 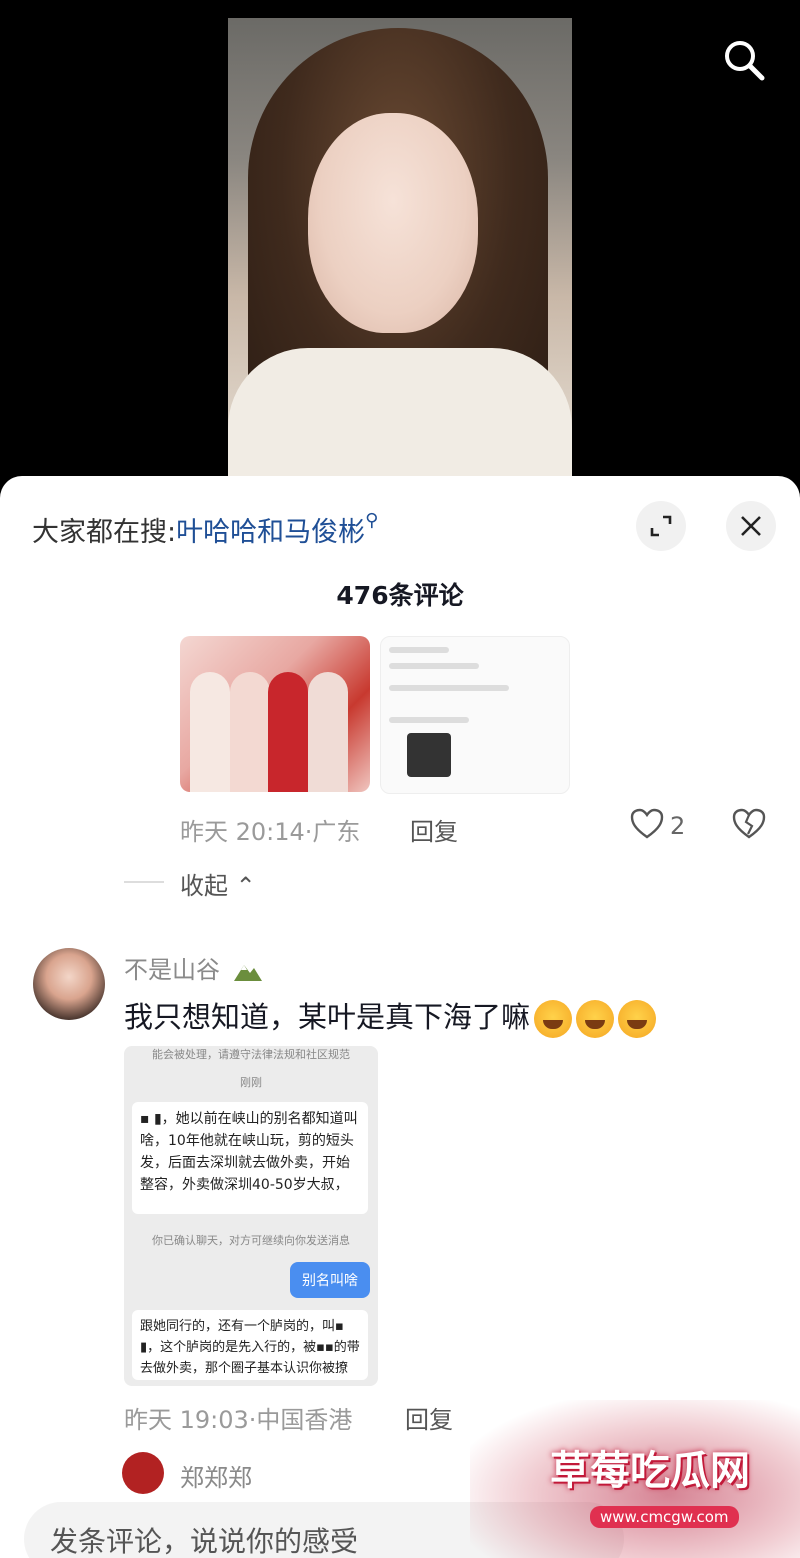 I want to click on video-frame-portrait, so click(x=400, y=251).